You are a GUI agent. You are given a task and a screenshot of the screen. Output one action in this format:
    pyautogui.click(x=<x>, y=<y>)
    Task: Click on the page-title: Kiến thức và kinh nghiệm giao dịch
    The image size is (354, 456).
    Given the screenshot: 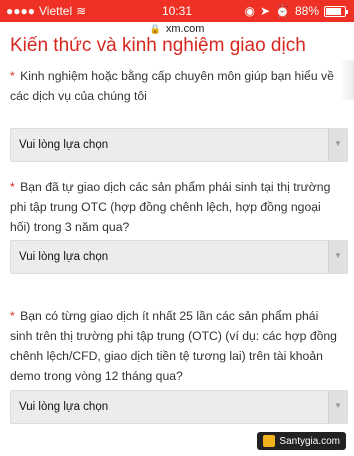 What is the action you would take?
    pyautogui.click(x=158, y=45)
    